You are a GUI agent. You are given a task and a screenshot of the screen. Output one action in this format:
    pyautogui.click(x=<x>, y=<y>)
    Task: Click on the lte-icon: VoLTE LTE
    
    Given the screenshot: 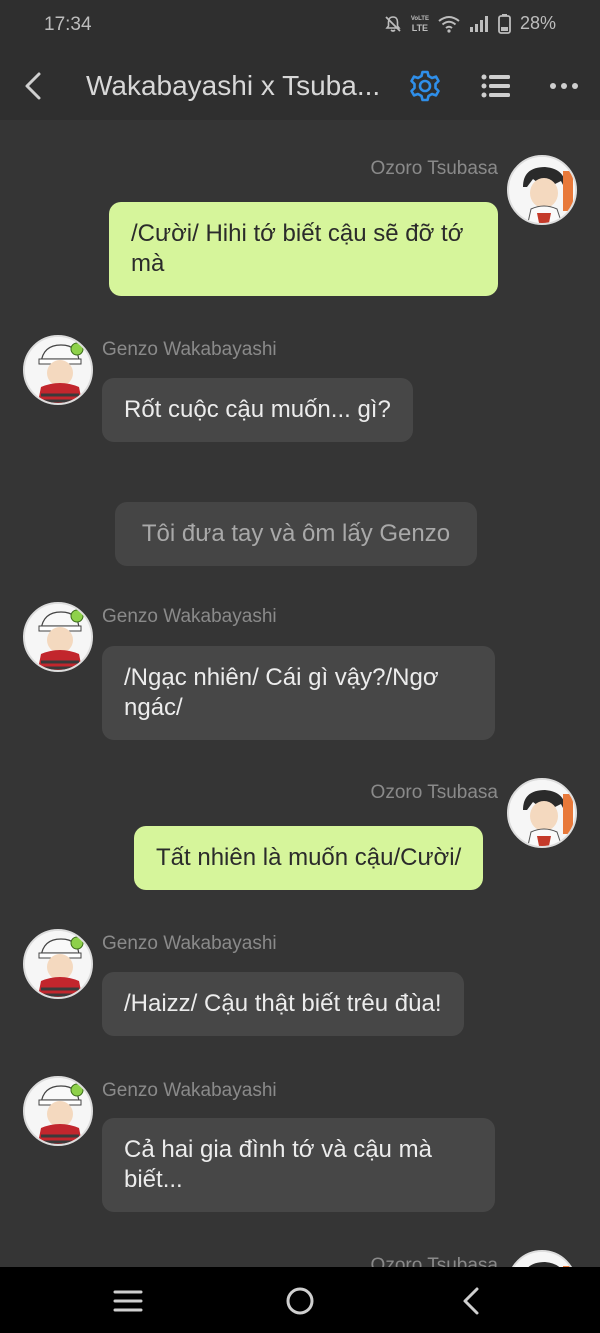 What is the action you would take?
    pyautogui.click(x=419, y=24)
    